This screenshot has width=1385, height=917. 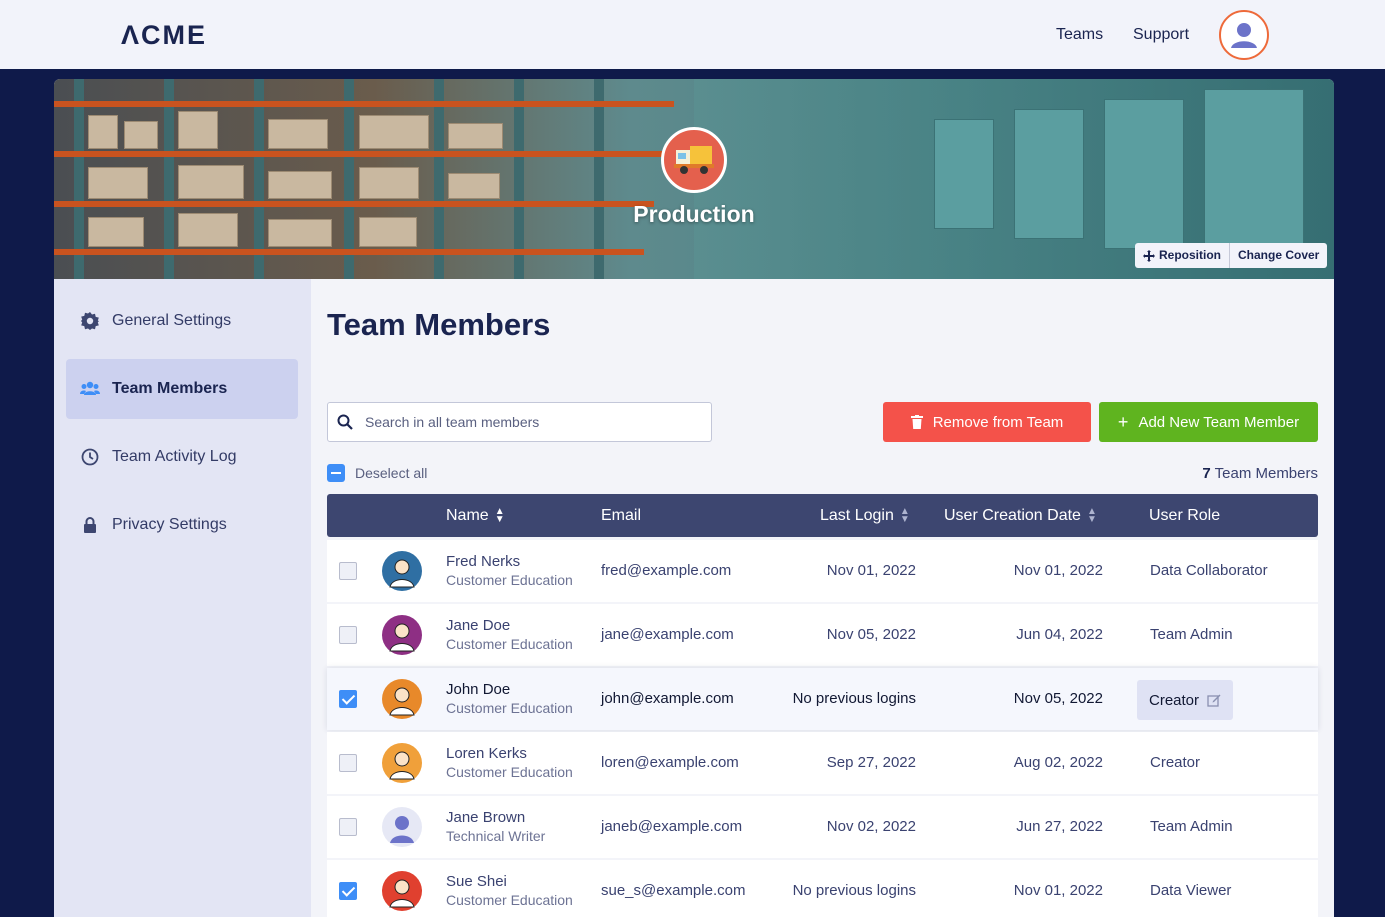 I want to click on column-header-user-creation-date: User Creation Date ▲ ▼, so click(x=1020, y=516).